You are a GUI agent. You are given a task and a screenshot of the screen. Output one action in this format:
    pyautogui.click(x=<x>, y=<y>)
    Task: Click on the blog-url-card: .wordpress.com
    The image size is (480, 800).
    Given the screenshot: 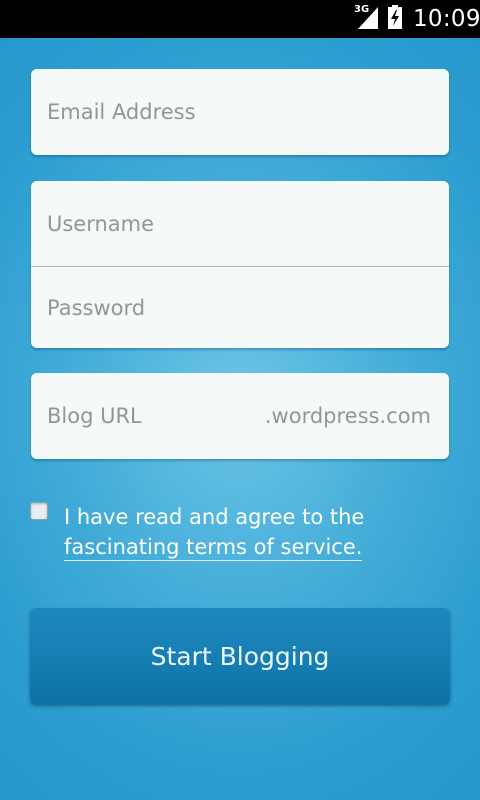 What is the action you would take?
    pyautogui.click(x=240, y=416)
    